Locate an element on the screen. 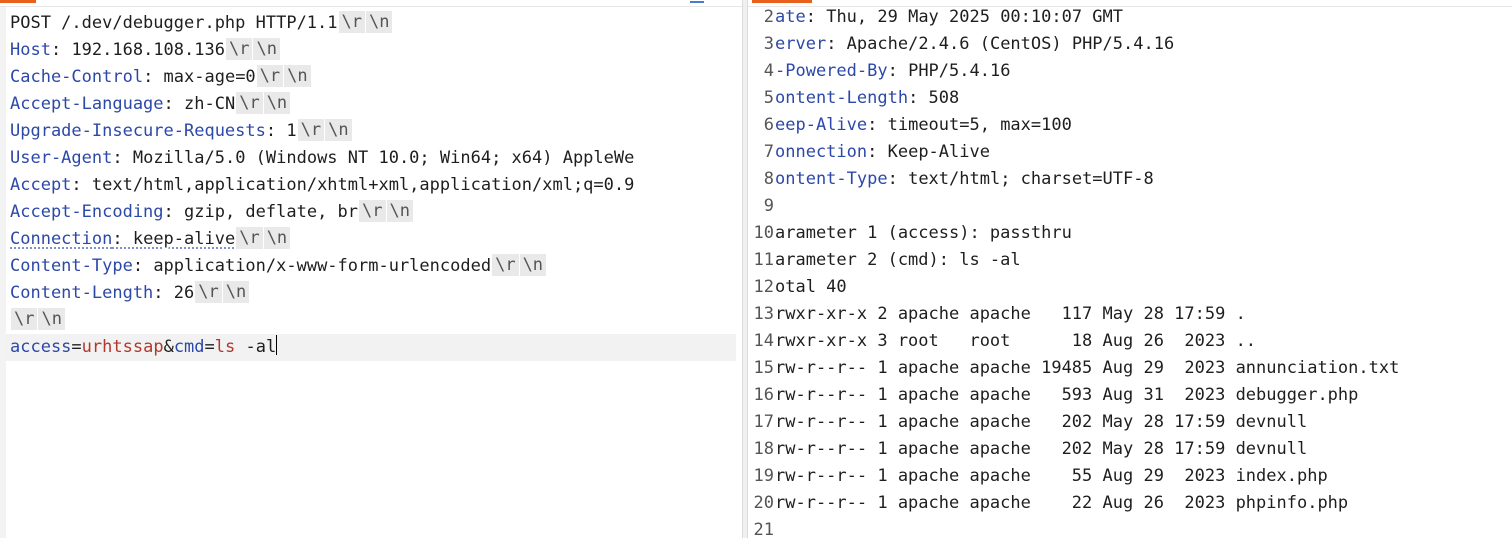 The height and width of the screenshot is (538, 1512). line-number: 11 is located at coordinates (763, 260).